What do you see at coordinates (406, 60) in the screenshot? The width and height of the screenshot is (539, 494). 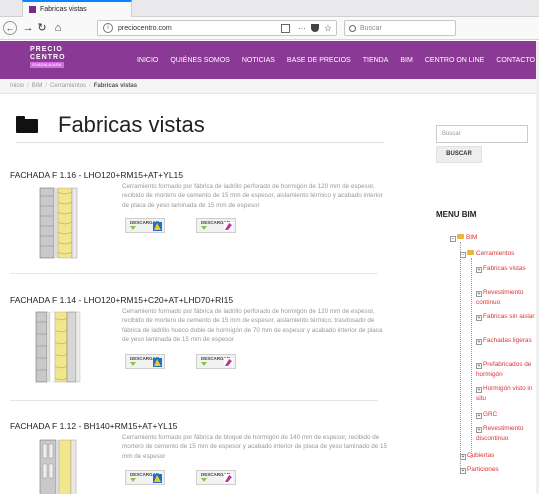 I see `nav-item-bim: BIM` at bounding box center [406, 60].